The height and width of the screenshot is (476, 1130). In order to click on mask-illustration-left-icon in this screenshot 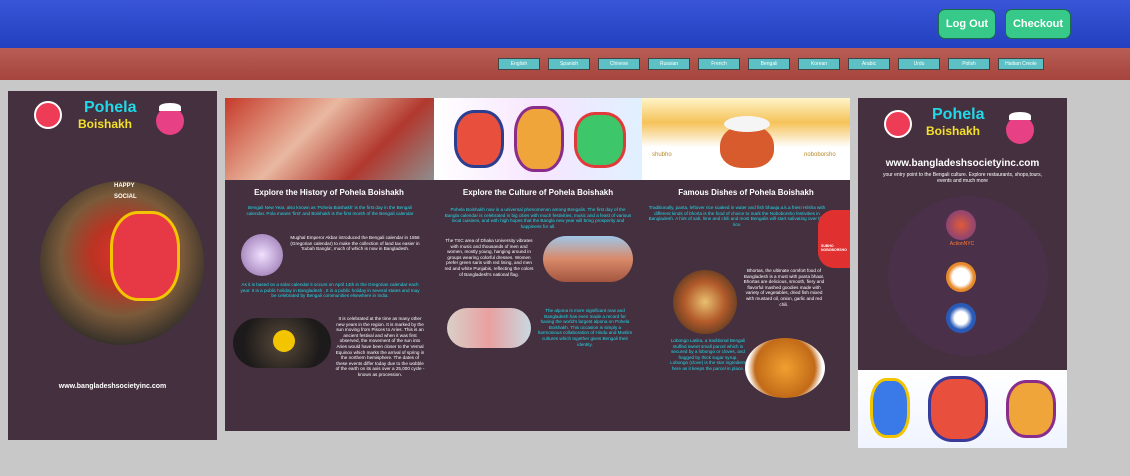, I will do `click(479, 139)`.